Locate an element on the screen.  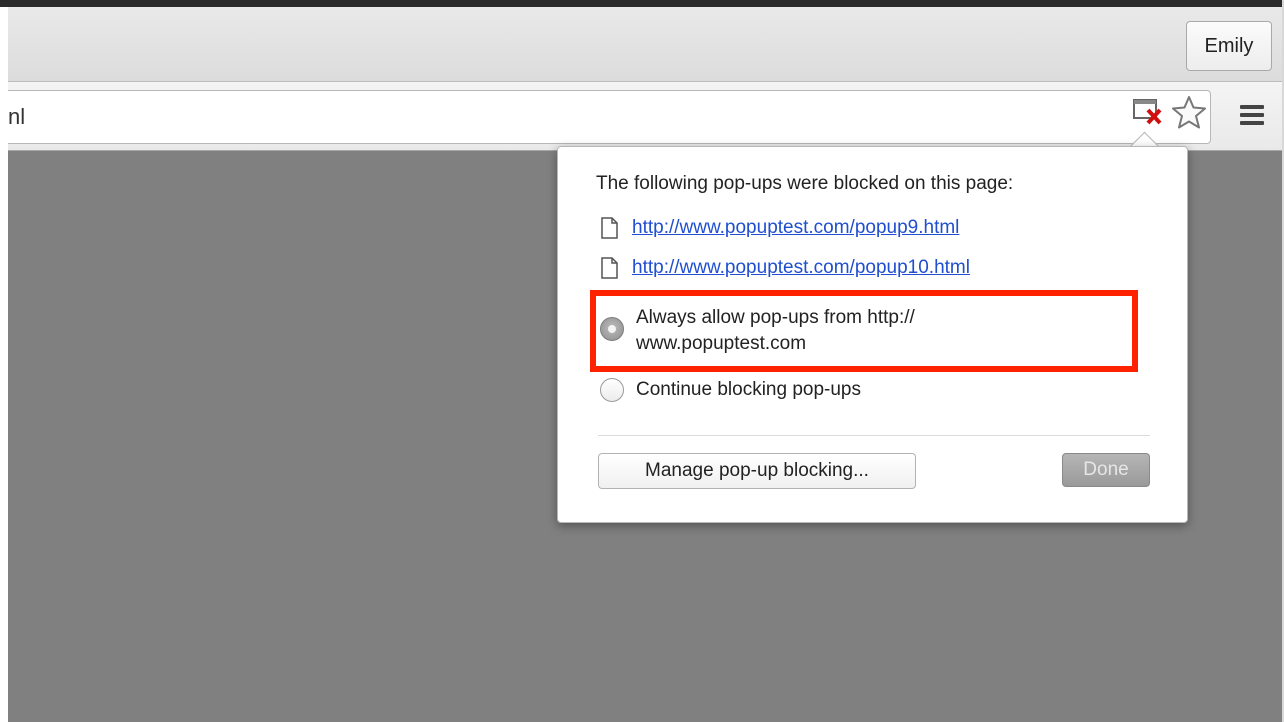
tab-strip is located at coordinates (645, 44).